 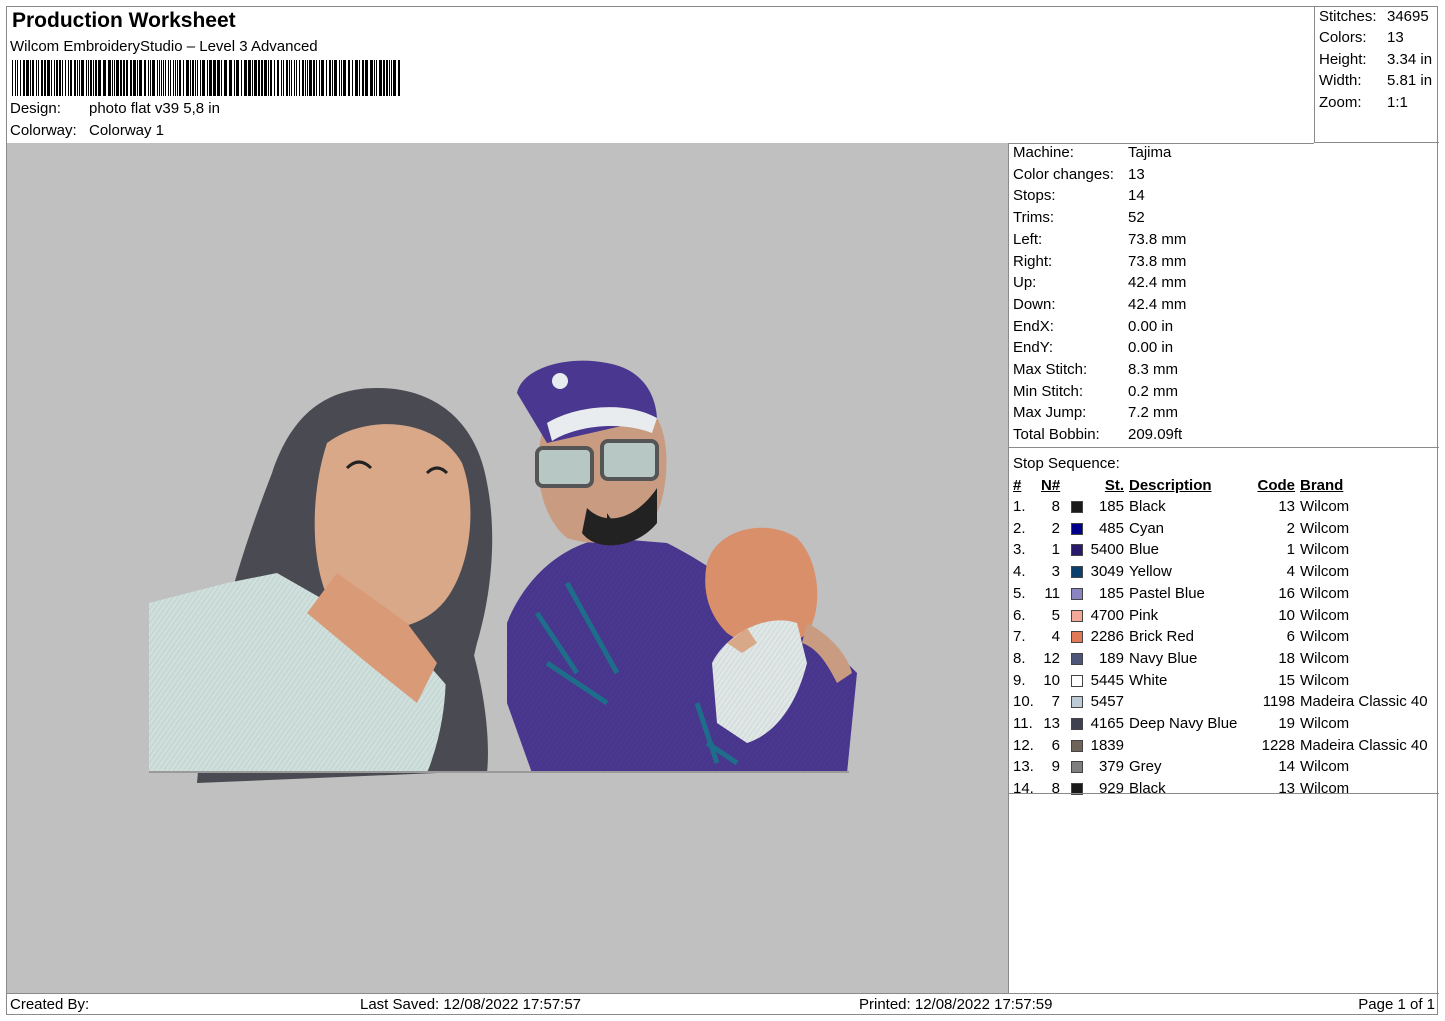 What do you see at coordinates (1051, 485) in the screenshot?
I see `column-header-n: N#` at bounding box center [1051, 485].